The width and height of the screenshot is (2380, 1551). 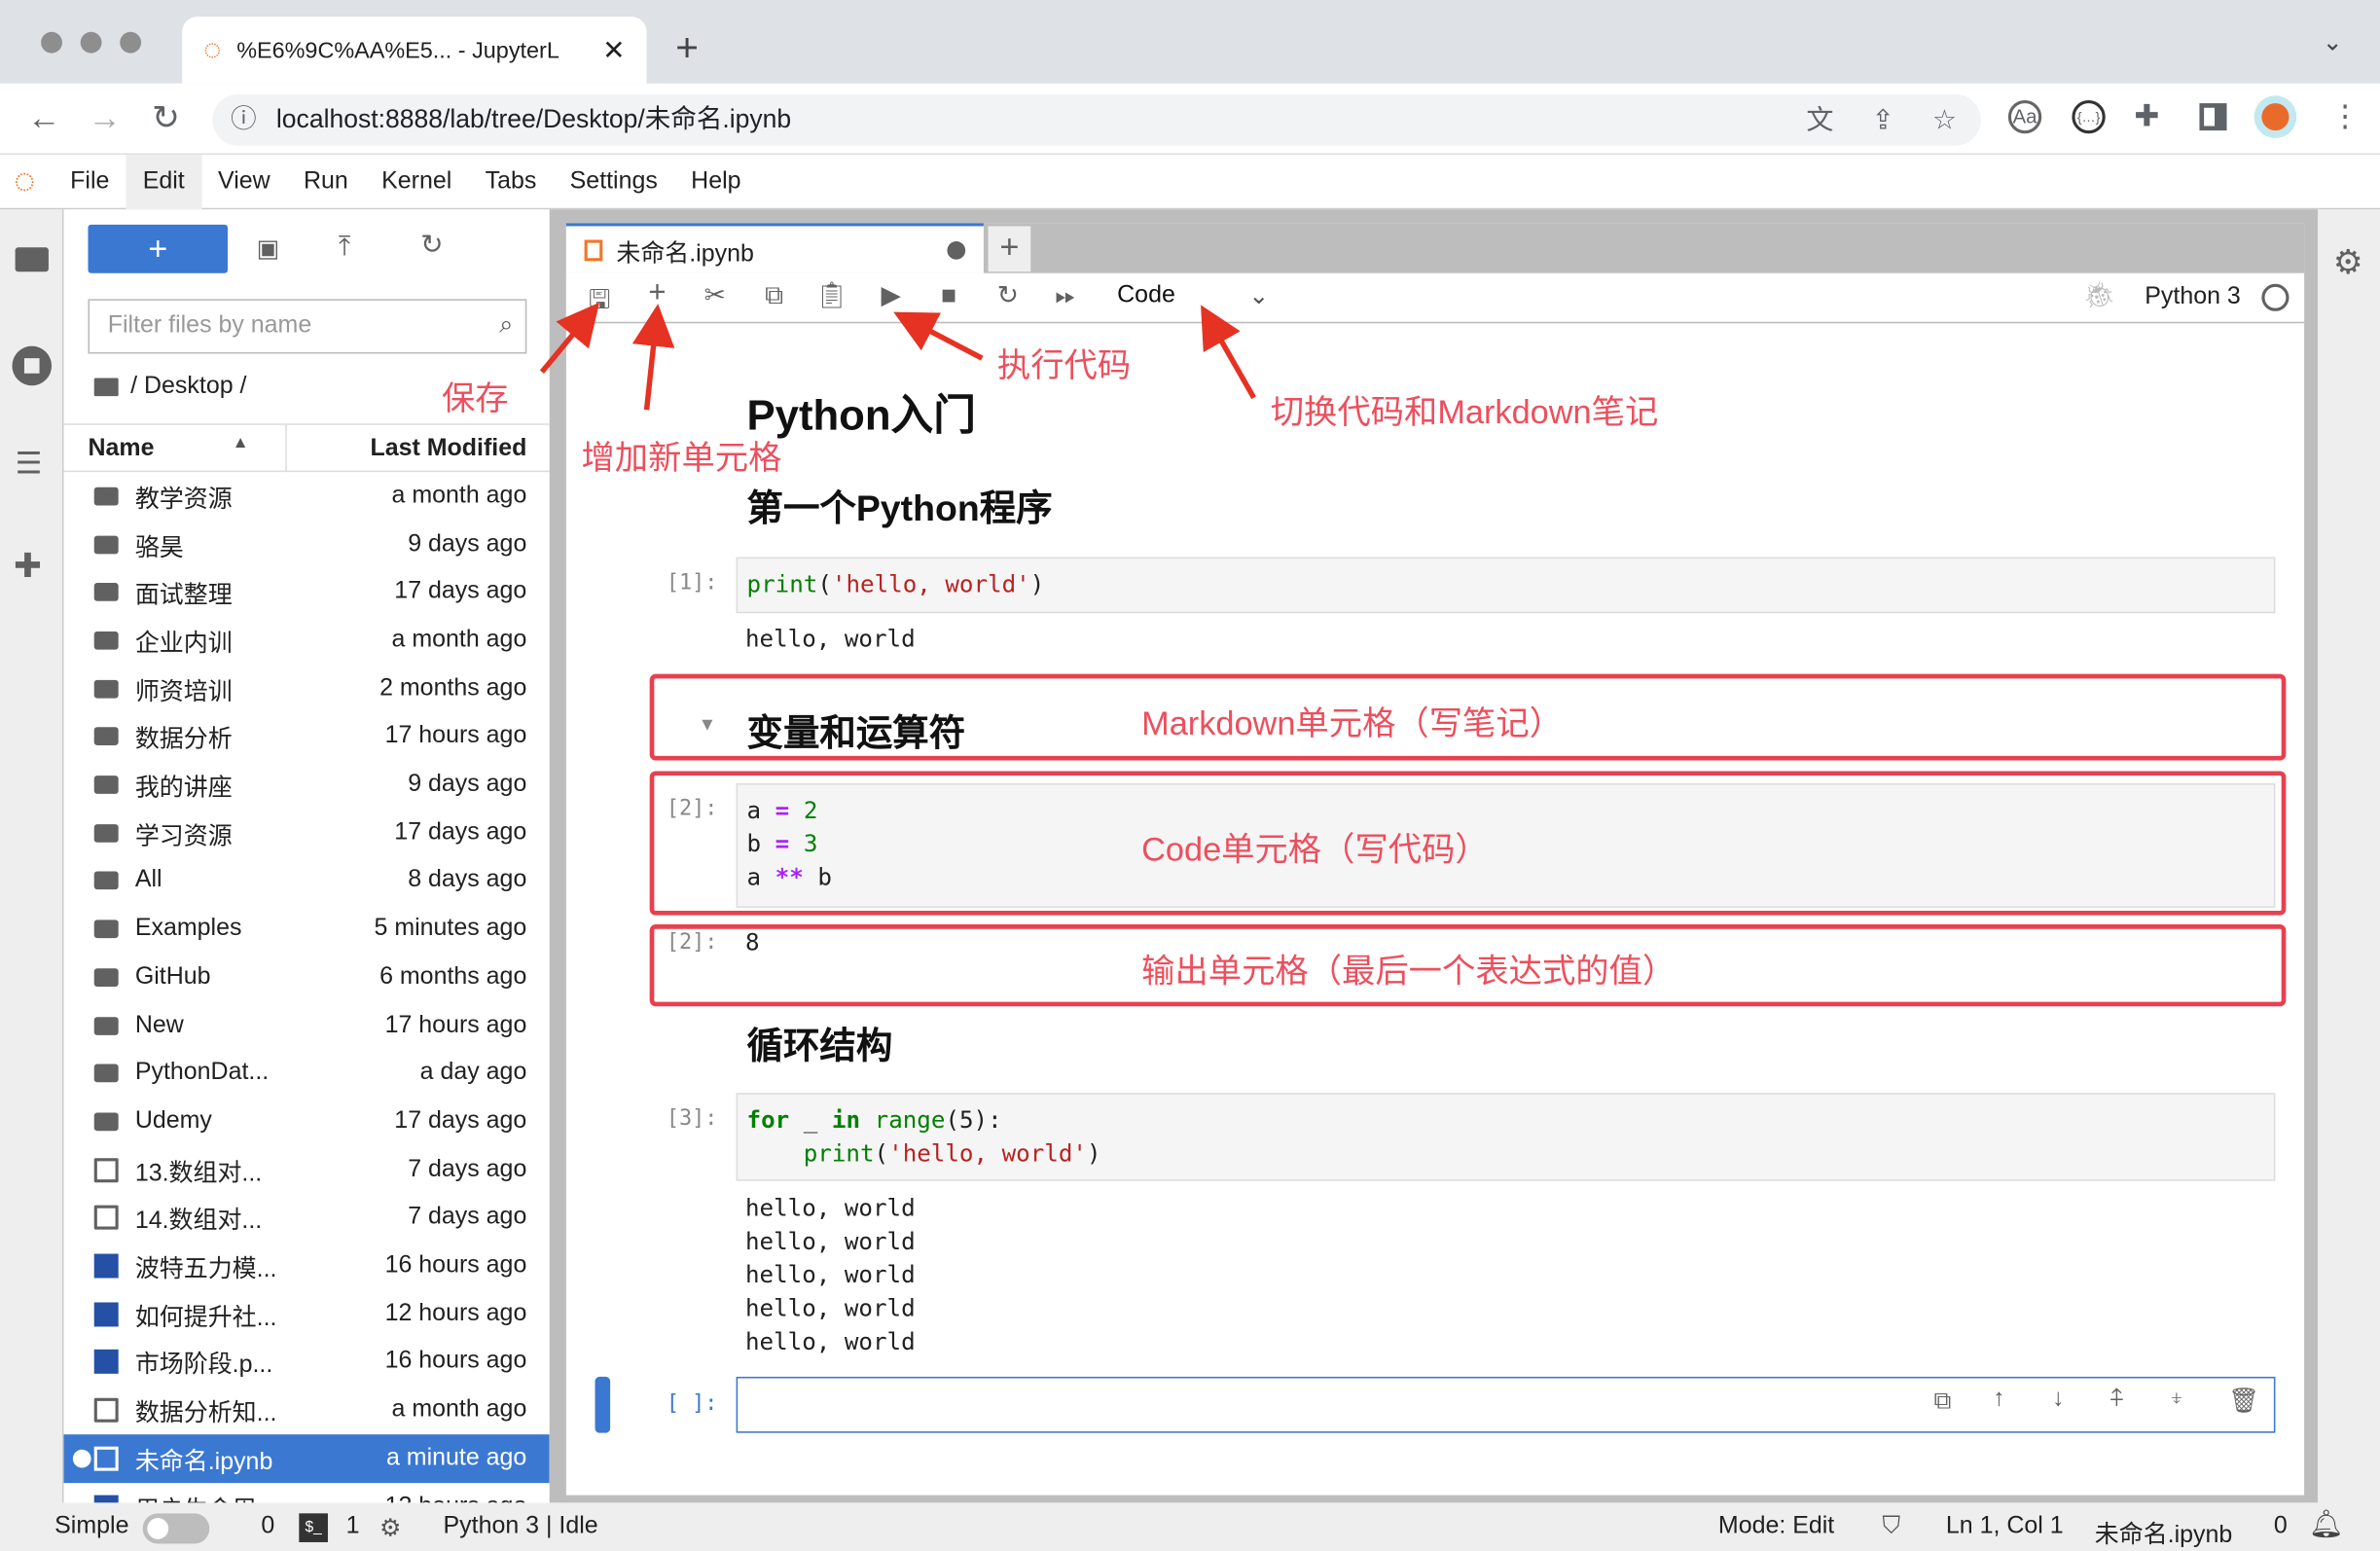 I want to click on arrow-switch, so click(x=1228, y=352).